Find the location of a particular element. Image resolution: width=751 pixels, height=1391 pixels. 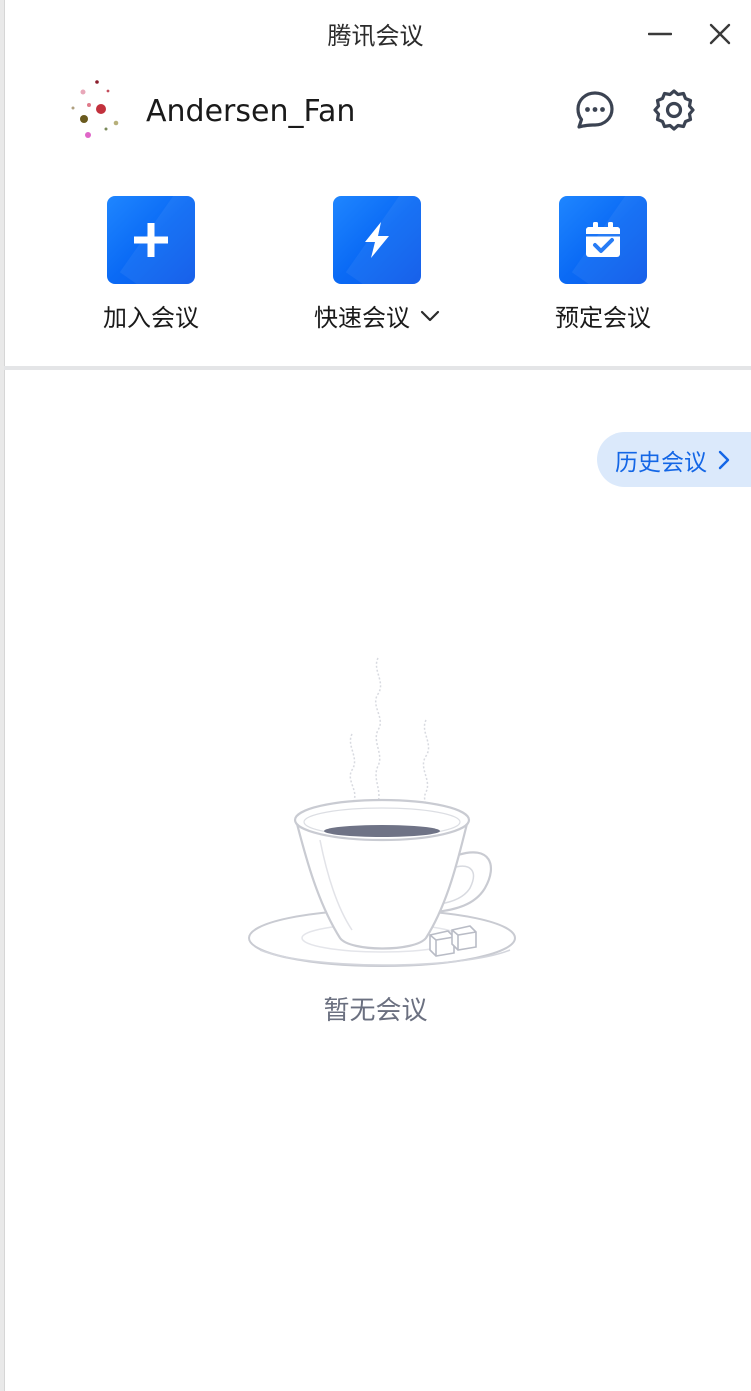

meeting-actions: 加入会议 快速会议 预定会议 is located at coordinates (375, 266).